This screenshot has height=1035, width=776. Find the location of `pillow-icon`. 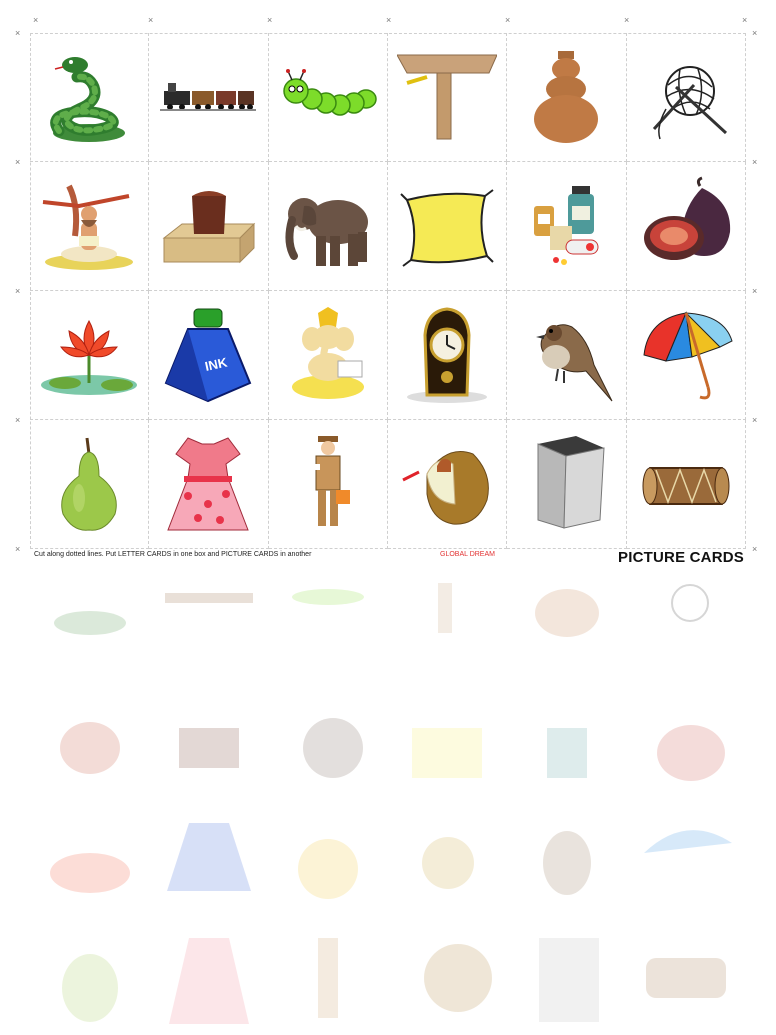

pillow-icon is located at coordinates (447, 228).